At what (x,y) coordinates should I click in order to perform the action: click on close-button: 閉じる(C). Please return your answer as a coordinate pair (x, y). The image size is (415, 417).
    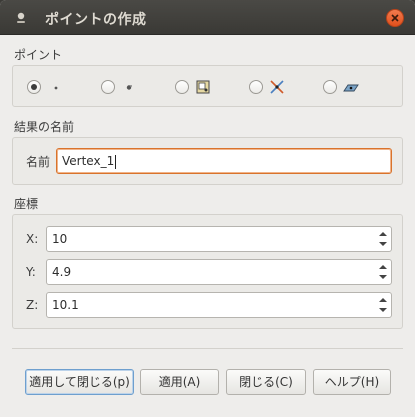
    Looking at the image, I should click on (266, 382).